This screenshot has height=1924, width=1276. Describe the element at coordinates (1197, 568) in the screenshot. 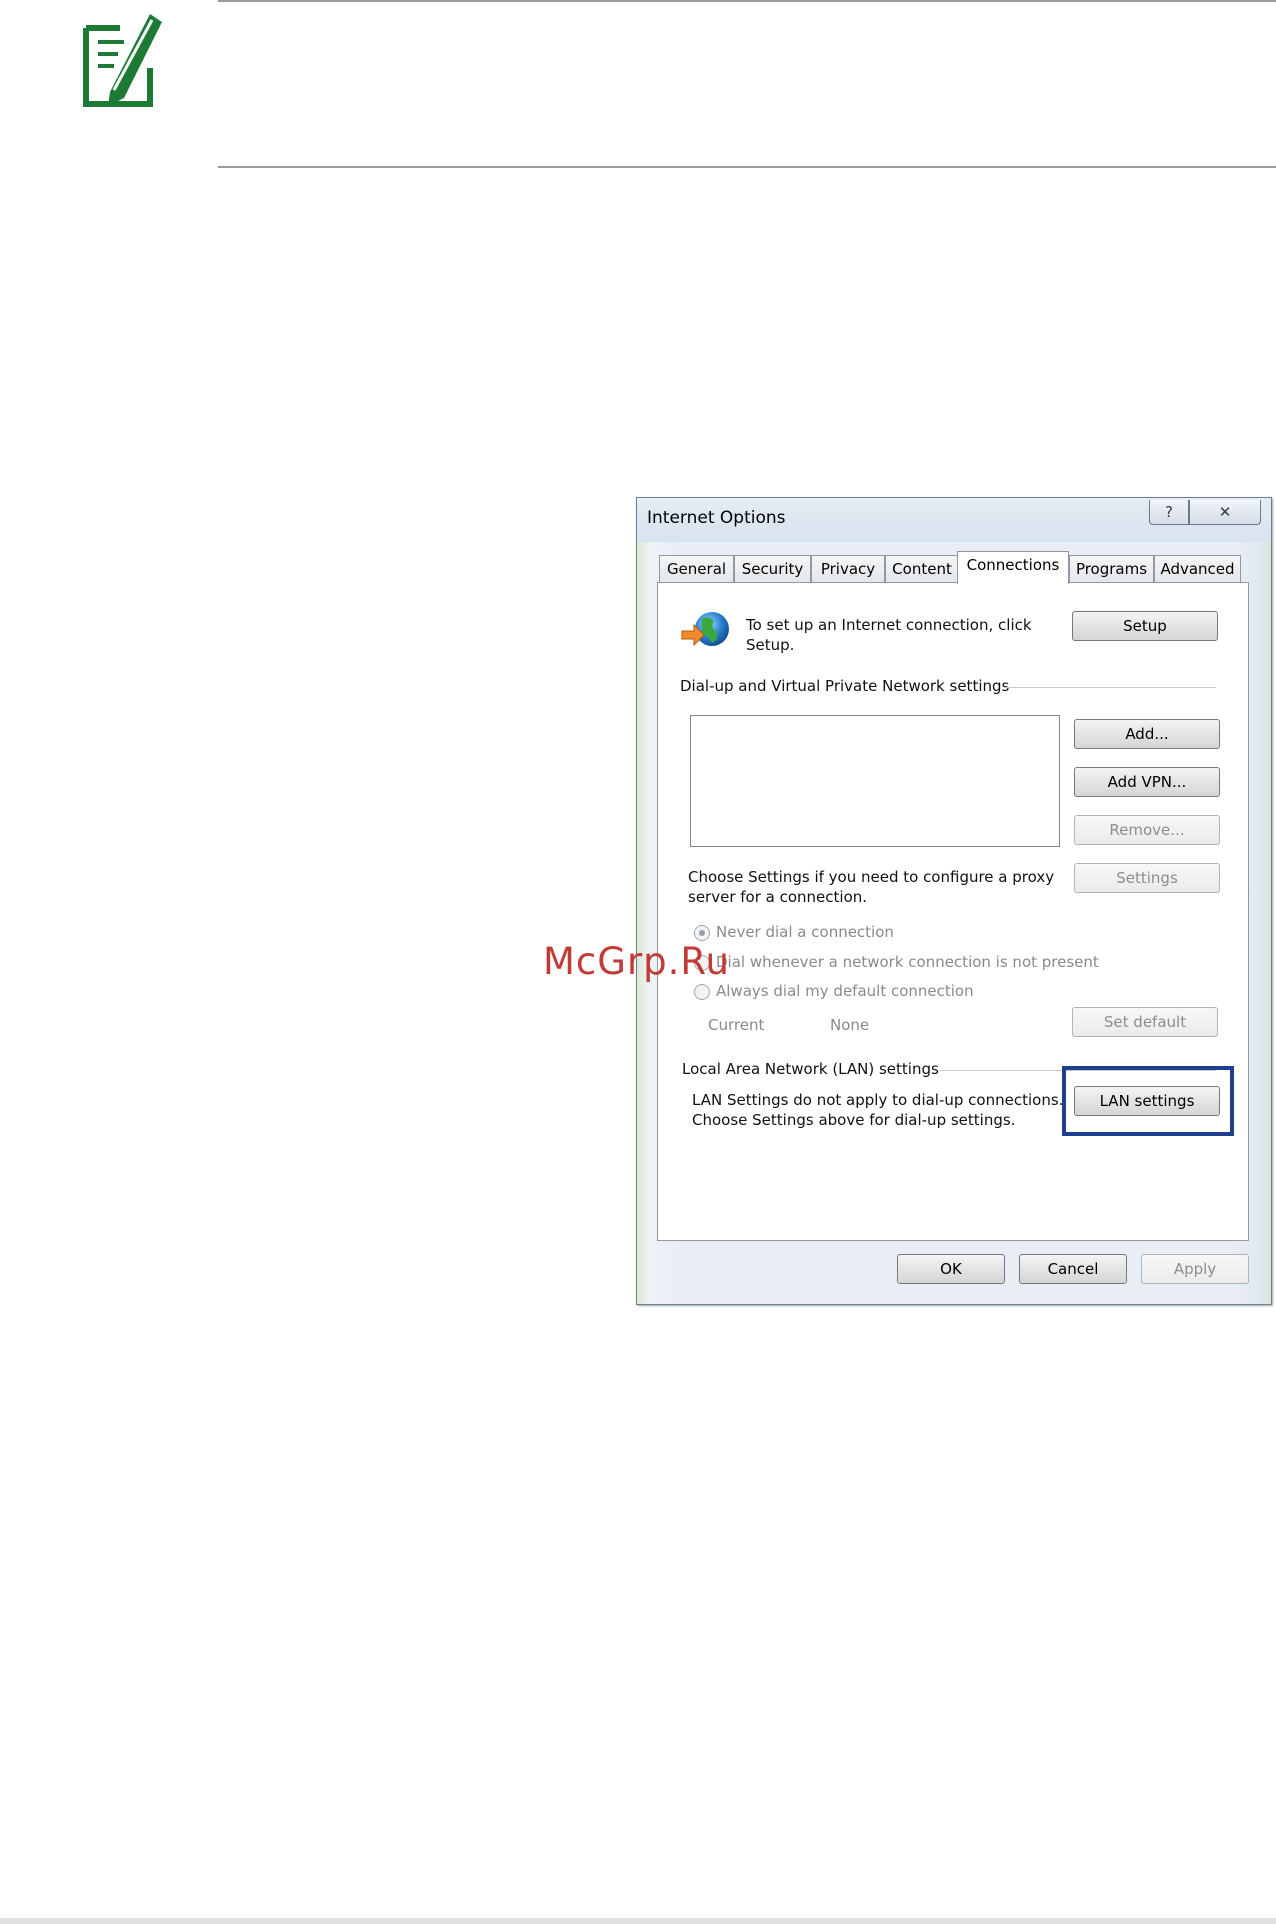

I see `tab-advanced: Advanced` at that location.